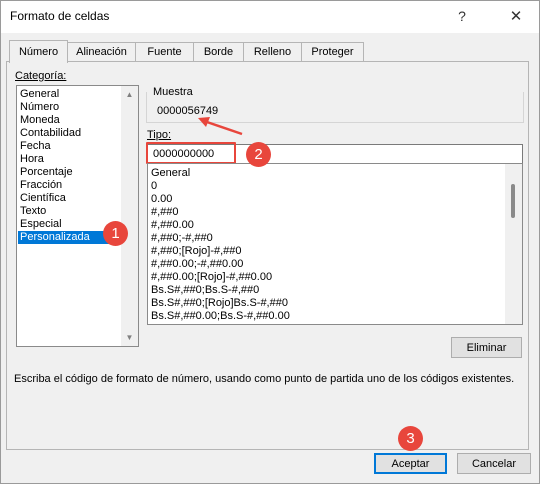  Describe the element at coordinates (272, 51) in the screenshot. I see `tab-relleno: Relleno` at that location.